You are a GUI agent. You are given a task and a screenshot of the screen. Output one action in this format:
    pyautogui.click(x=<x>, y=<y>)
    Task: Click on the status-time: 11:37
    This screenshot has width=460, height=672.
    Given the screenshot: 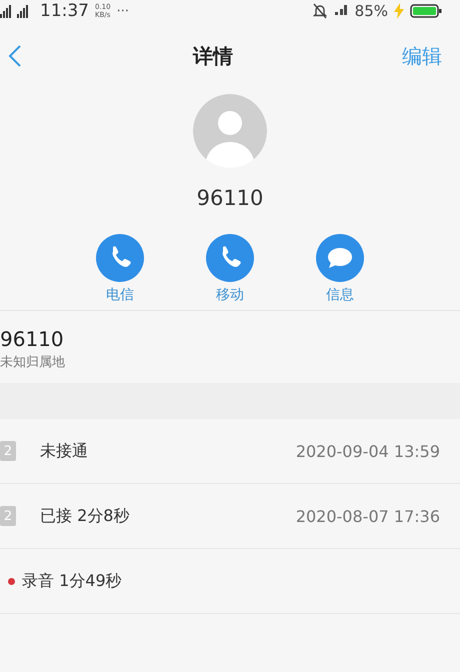 What is the action you would take?
    pyautogui.click(x=64, y=11)
    